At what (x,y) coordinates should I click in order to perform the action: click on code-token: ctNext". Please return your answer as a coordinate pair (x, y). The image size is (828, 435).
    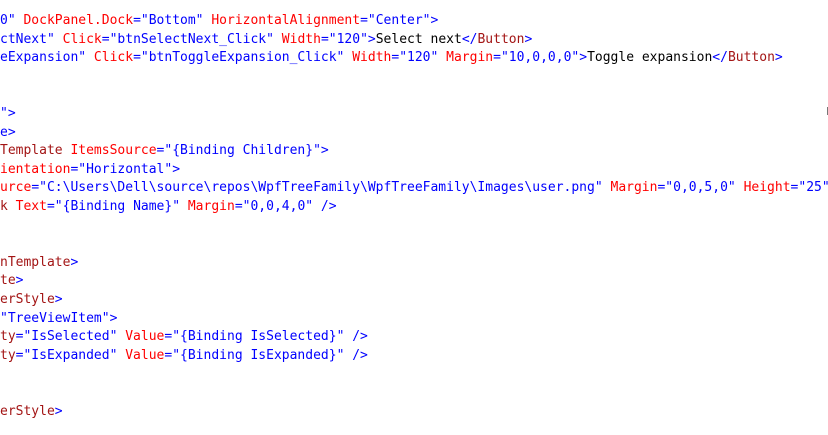
    Looking at the image, I should click on (27, 39).